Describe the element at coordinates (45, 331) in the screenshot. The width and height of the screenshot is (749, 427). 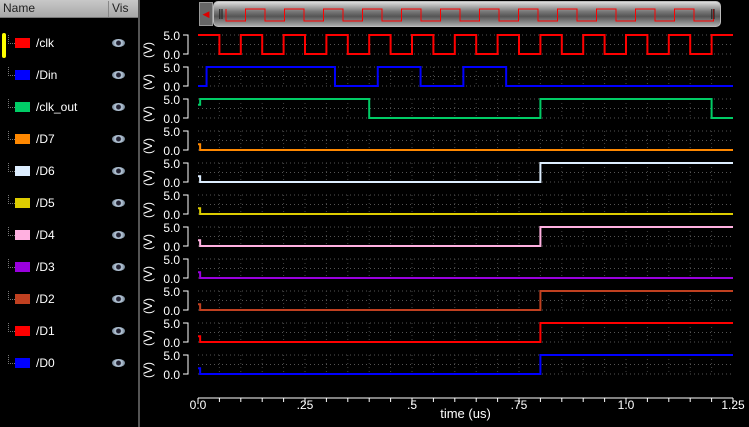
I see `signal-name: /D1` at that location.